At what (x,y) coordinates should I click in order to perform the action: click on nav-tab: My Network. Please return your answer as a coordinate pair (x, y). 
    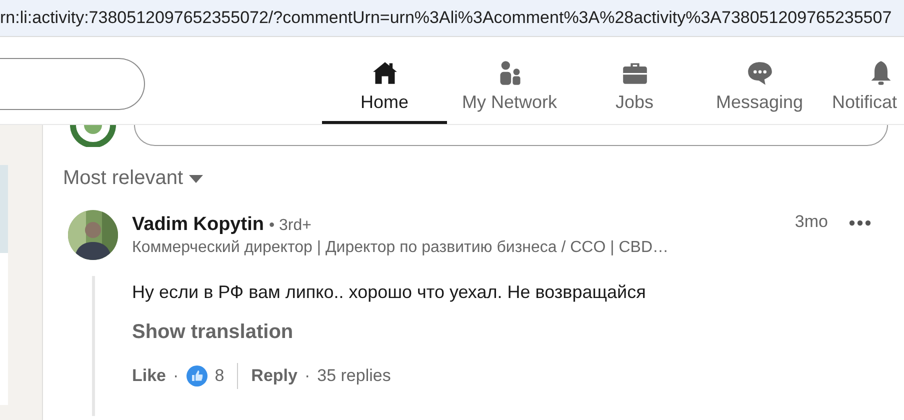
    Looking at the image, I should click on (509, 80).